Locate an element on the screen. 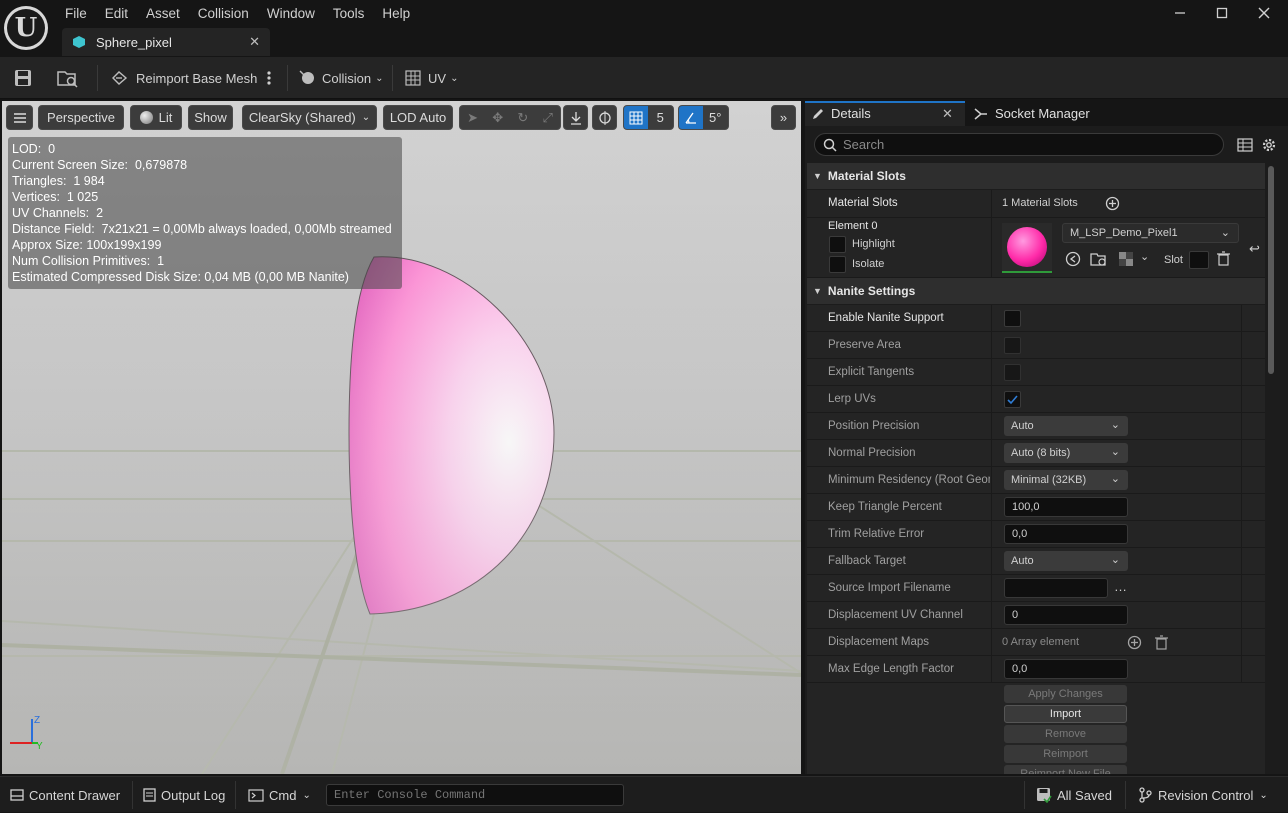 Image resolution: width=1288 pixels, height=813 pixels. reimport-nanite-button: Reimport is located at coordinates (1065, 754).